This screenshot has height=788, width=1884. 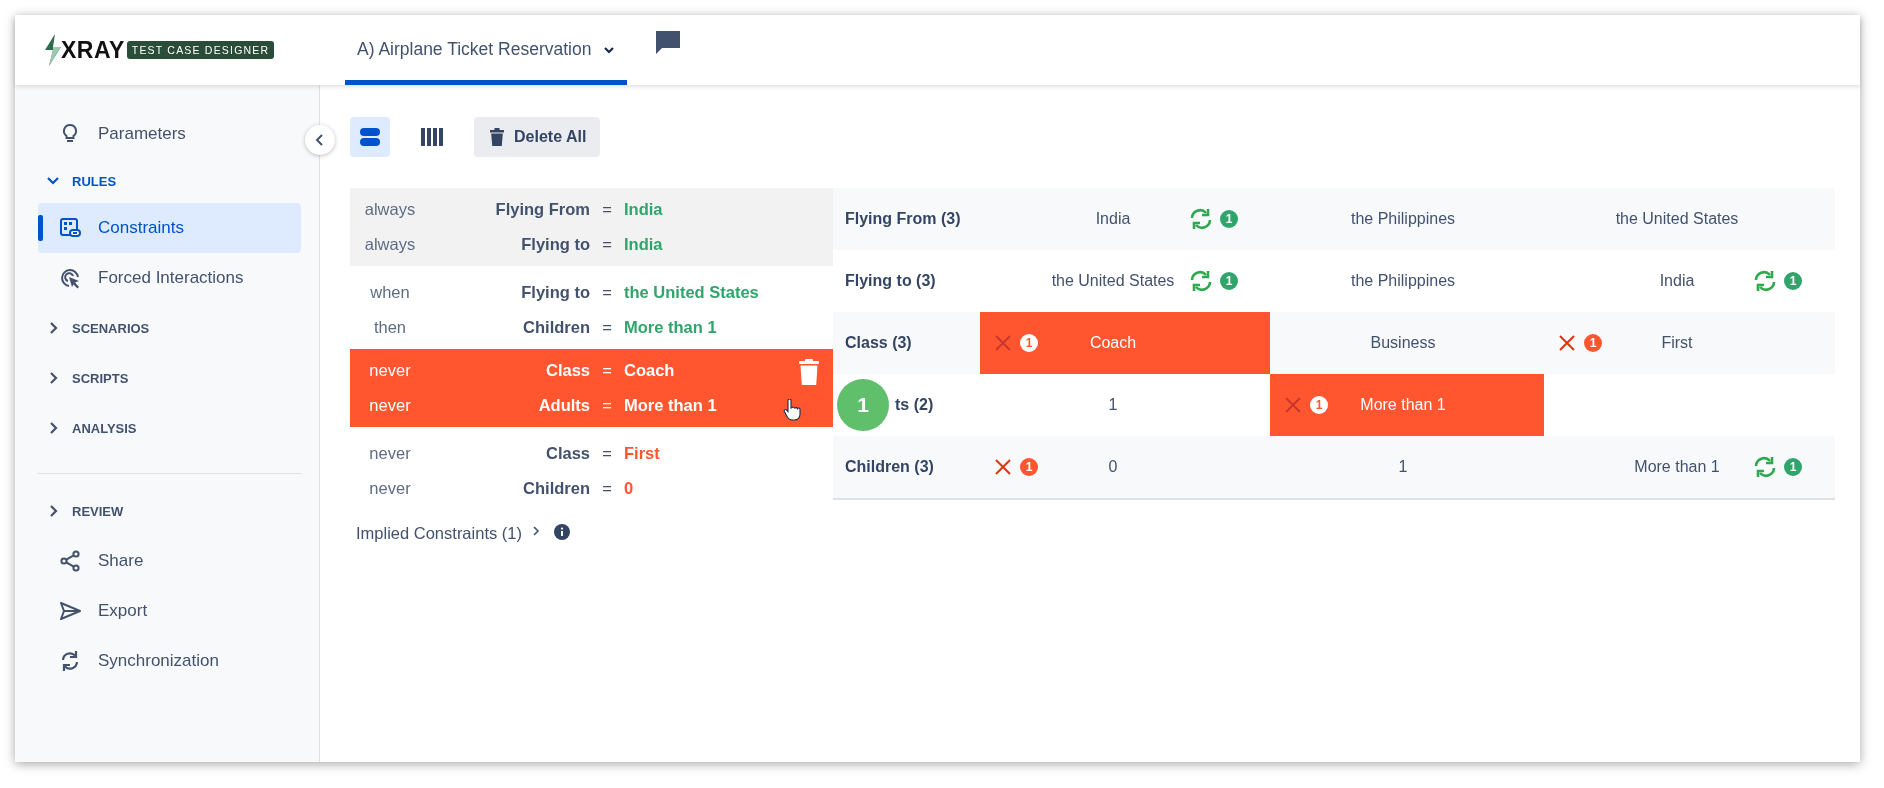 What do you see at coordinates (536, 530) in the screenshot?
I see `chevron-right-icon` at bounding box center [536, 530].